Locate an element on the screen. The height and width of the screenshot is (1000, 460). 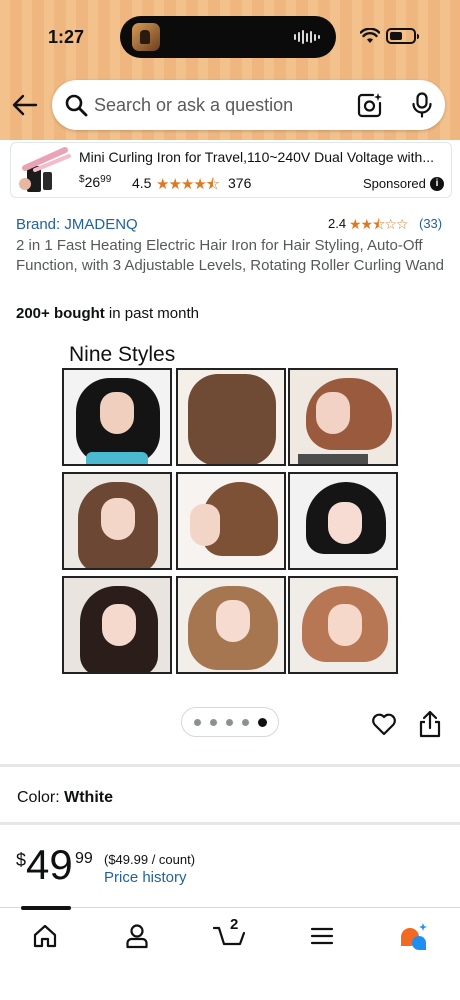
nav-menu is located at coordinates (322, 936).